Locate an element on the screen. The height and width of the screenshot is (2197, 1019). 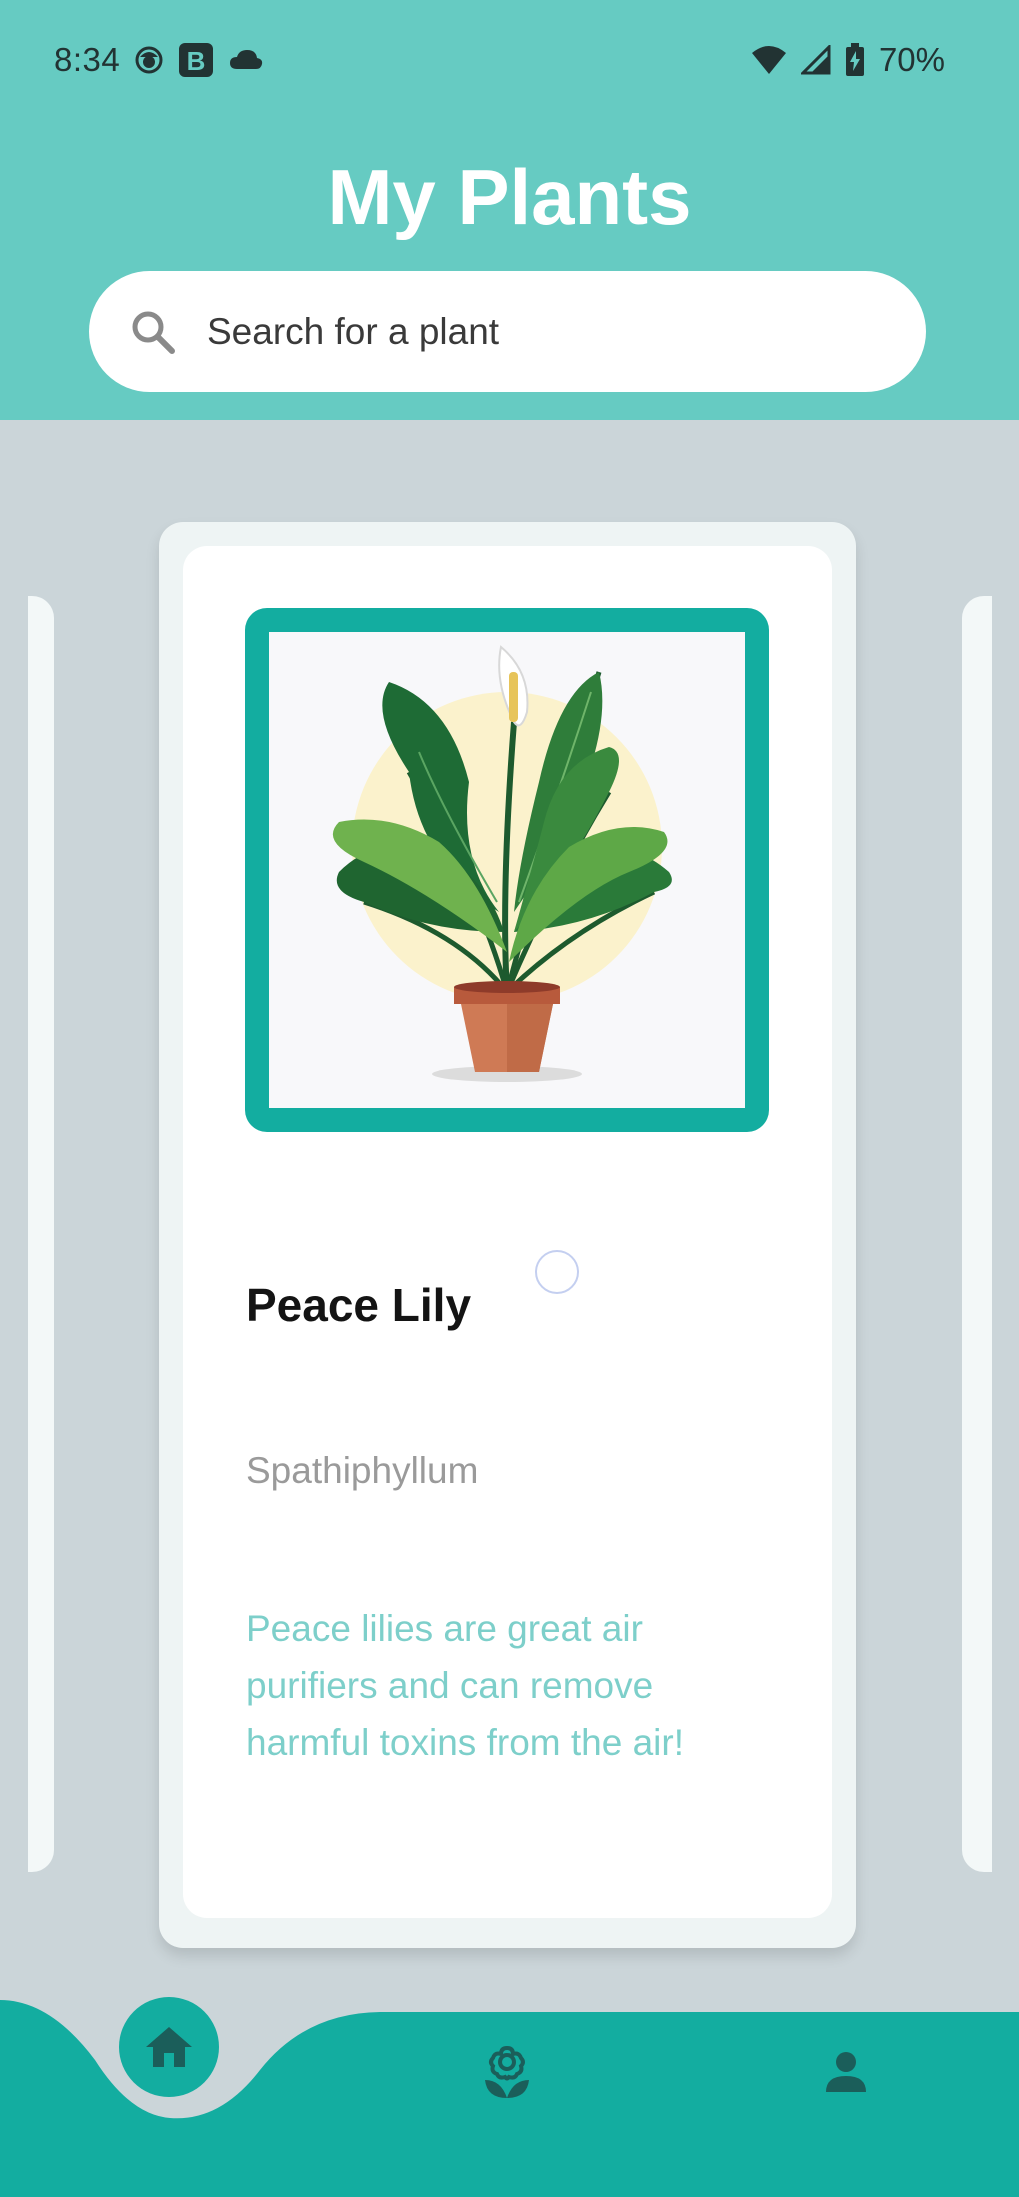
wifi-icon is located at coordinates (769, 60).